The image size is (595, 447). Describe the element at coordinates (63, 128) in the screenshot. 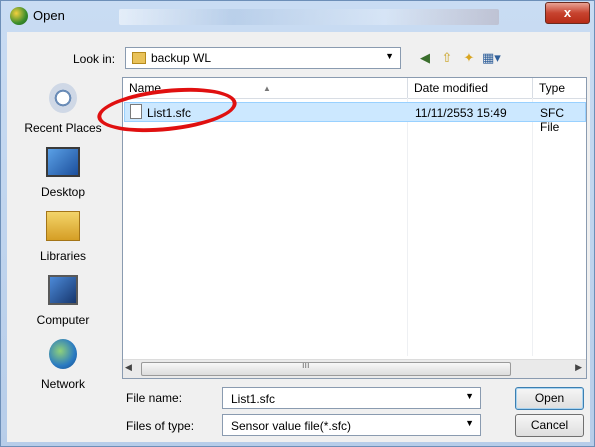

I see `place-label: Recent Places` at that location.